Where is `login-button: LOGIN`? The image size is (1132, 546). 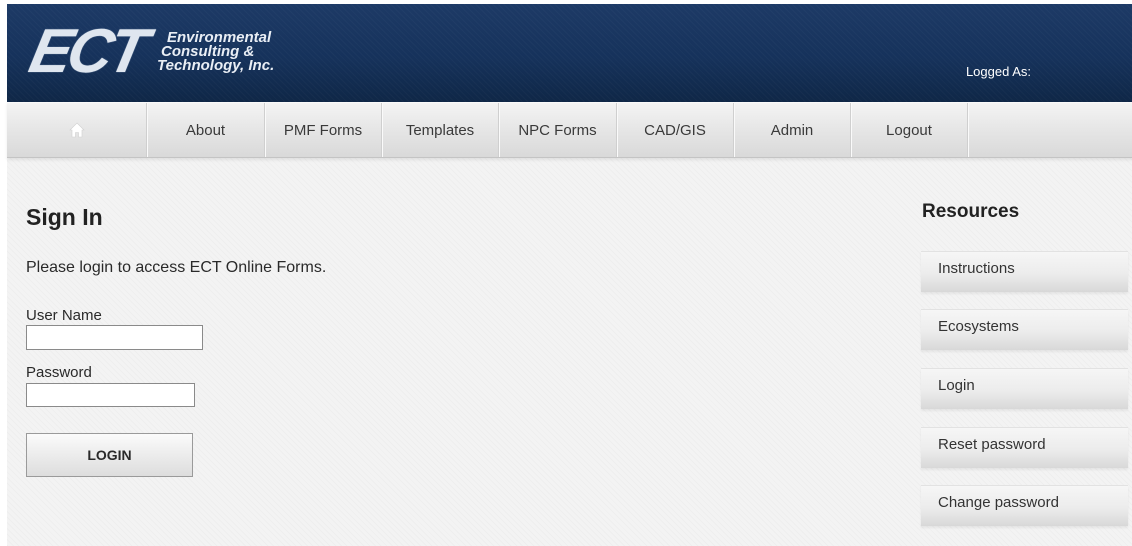
login-button: LOGIN is located at coordinates (109, 455).